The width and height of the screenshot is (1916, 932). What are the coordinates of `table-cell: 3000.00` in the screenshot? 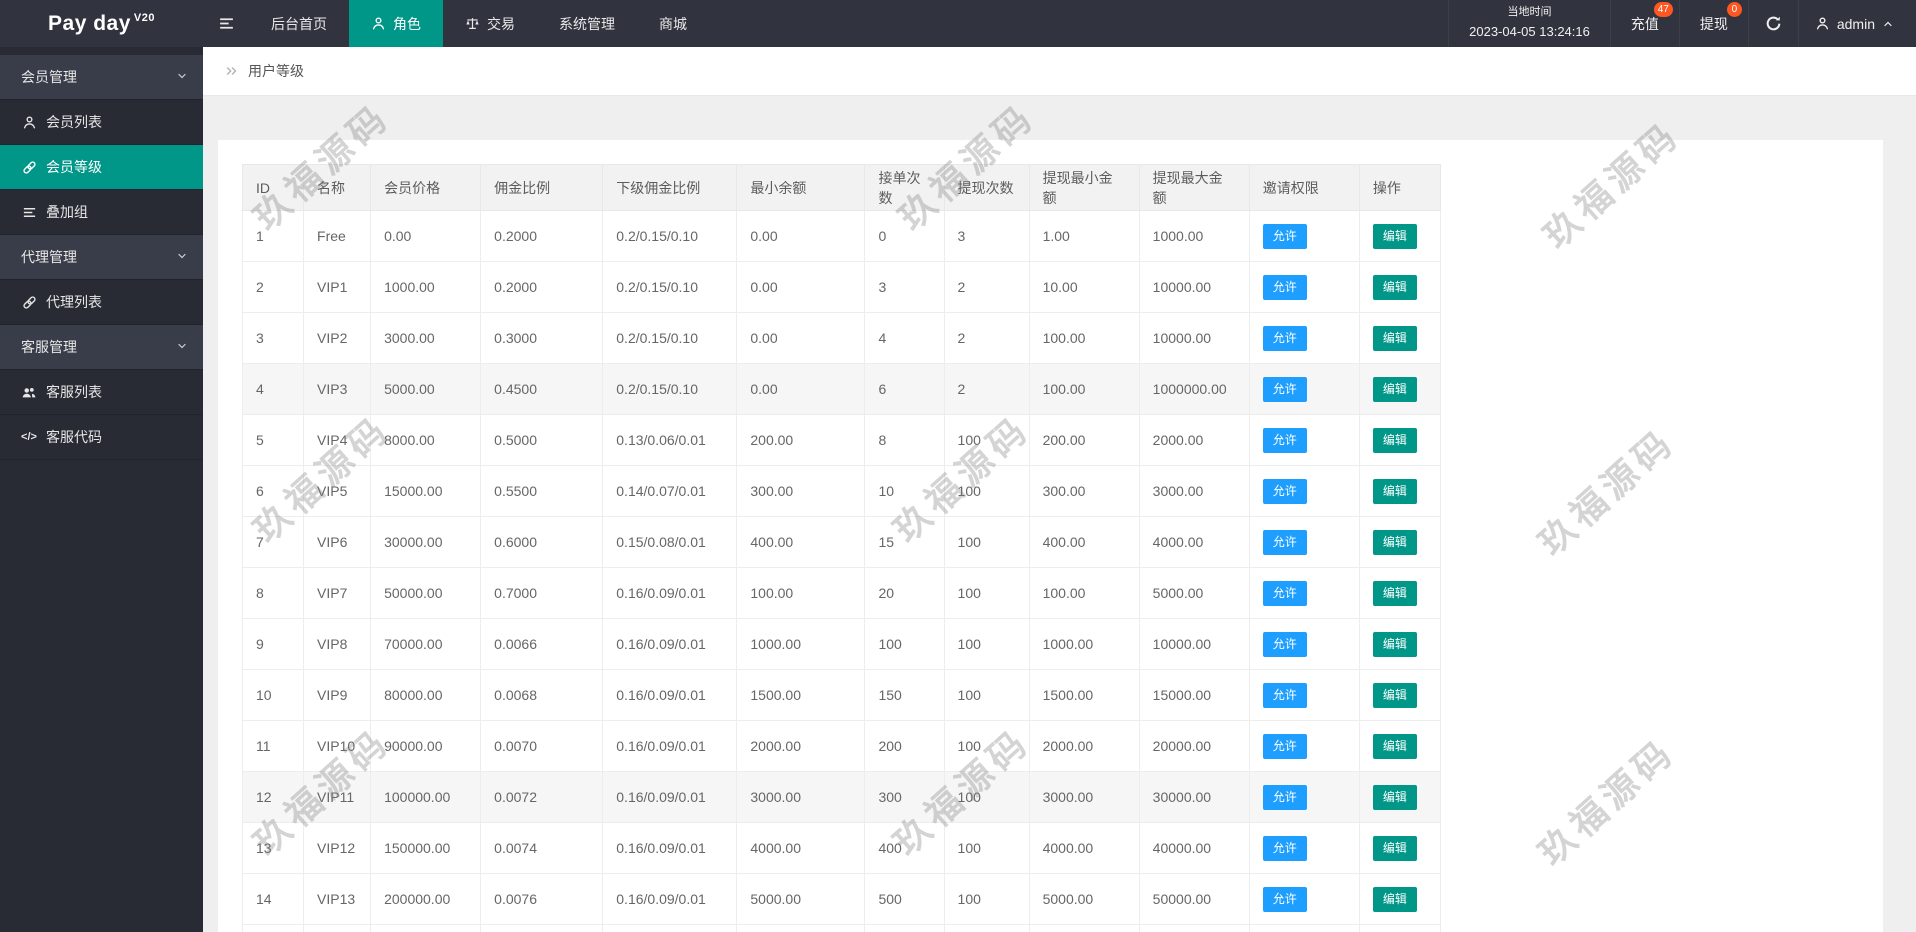 It's located at (1084, 797).